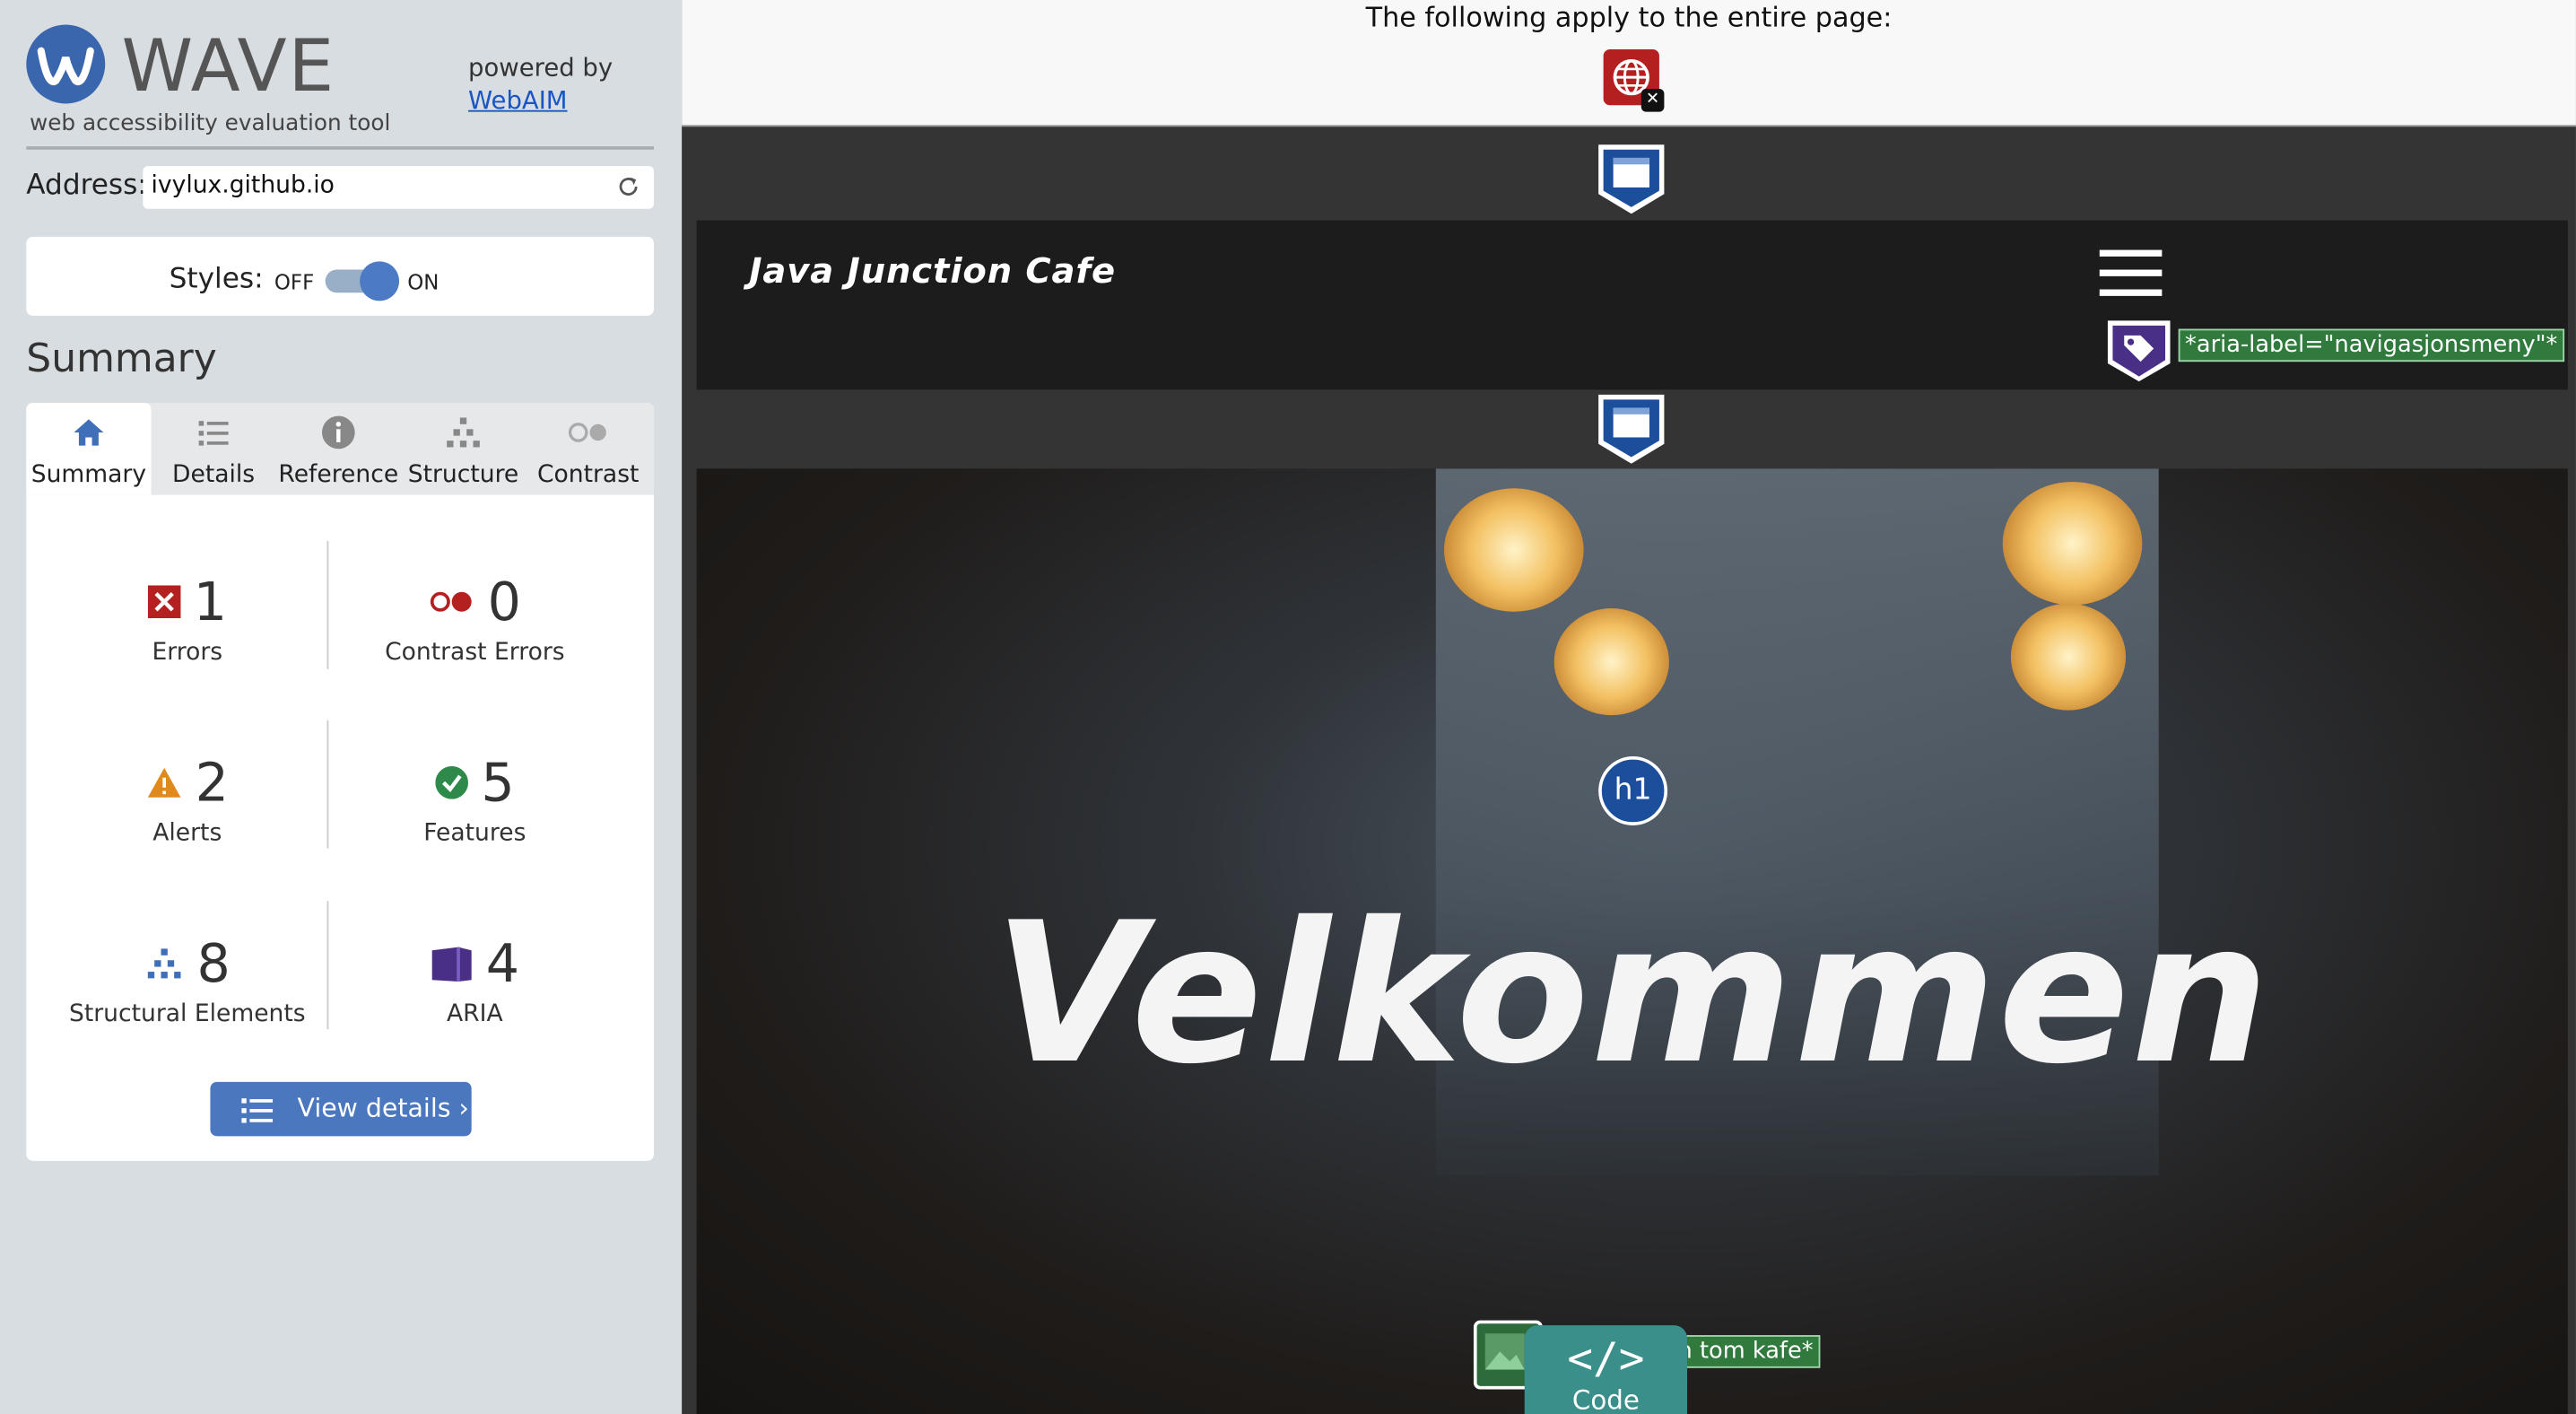 The width and height of the screenshot is (2576, 1414). I want to click on alerts-label: Alerts, so click(187, 834).